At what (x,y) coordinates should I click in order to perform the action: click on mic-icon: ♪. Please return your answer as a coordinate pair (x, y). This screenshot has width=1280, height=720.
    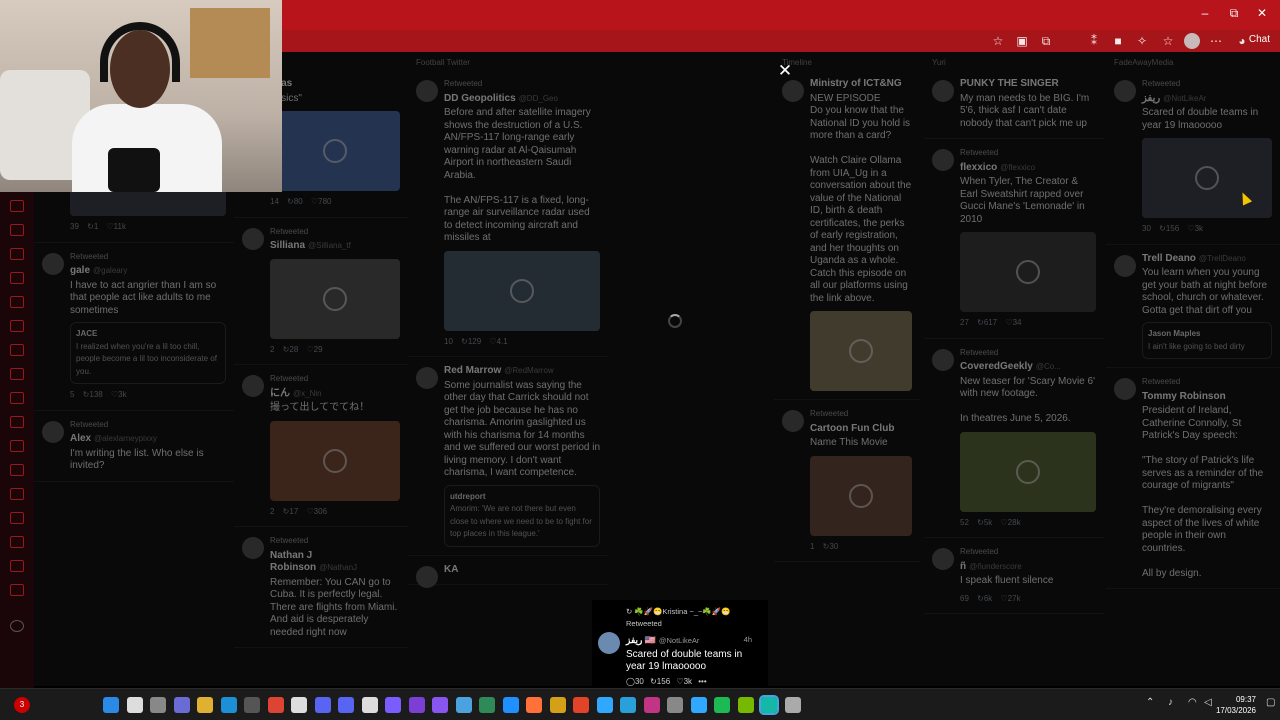
    Looking at the image, I should click on (1170, 702).